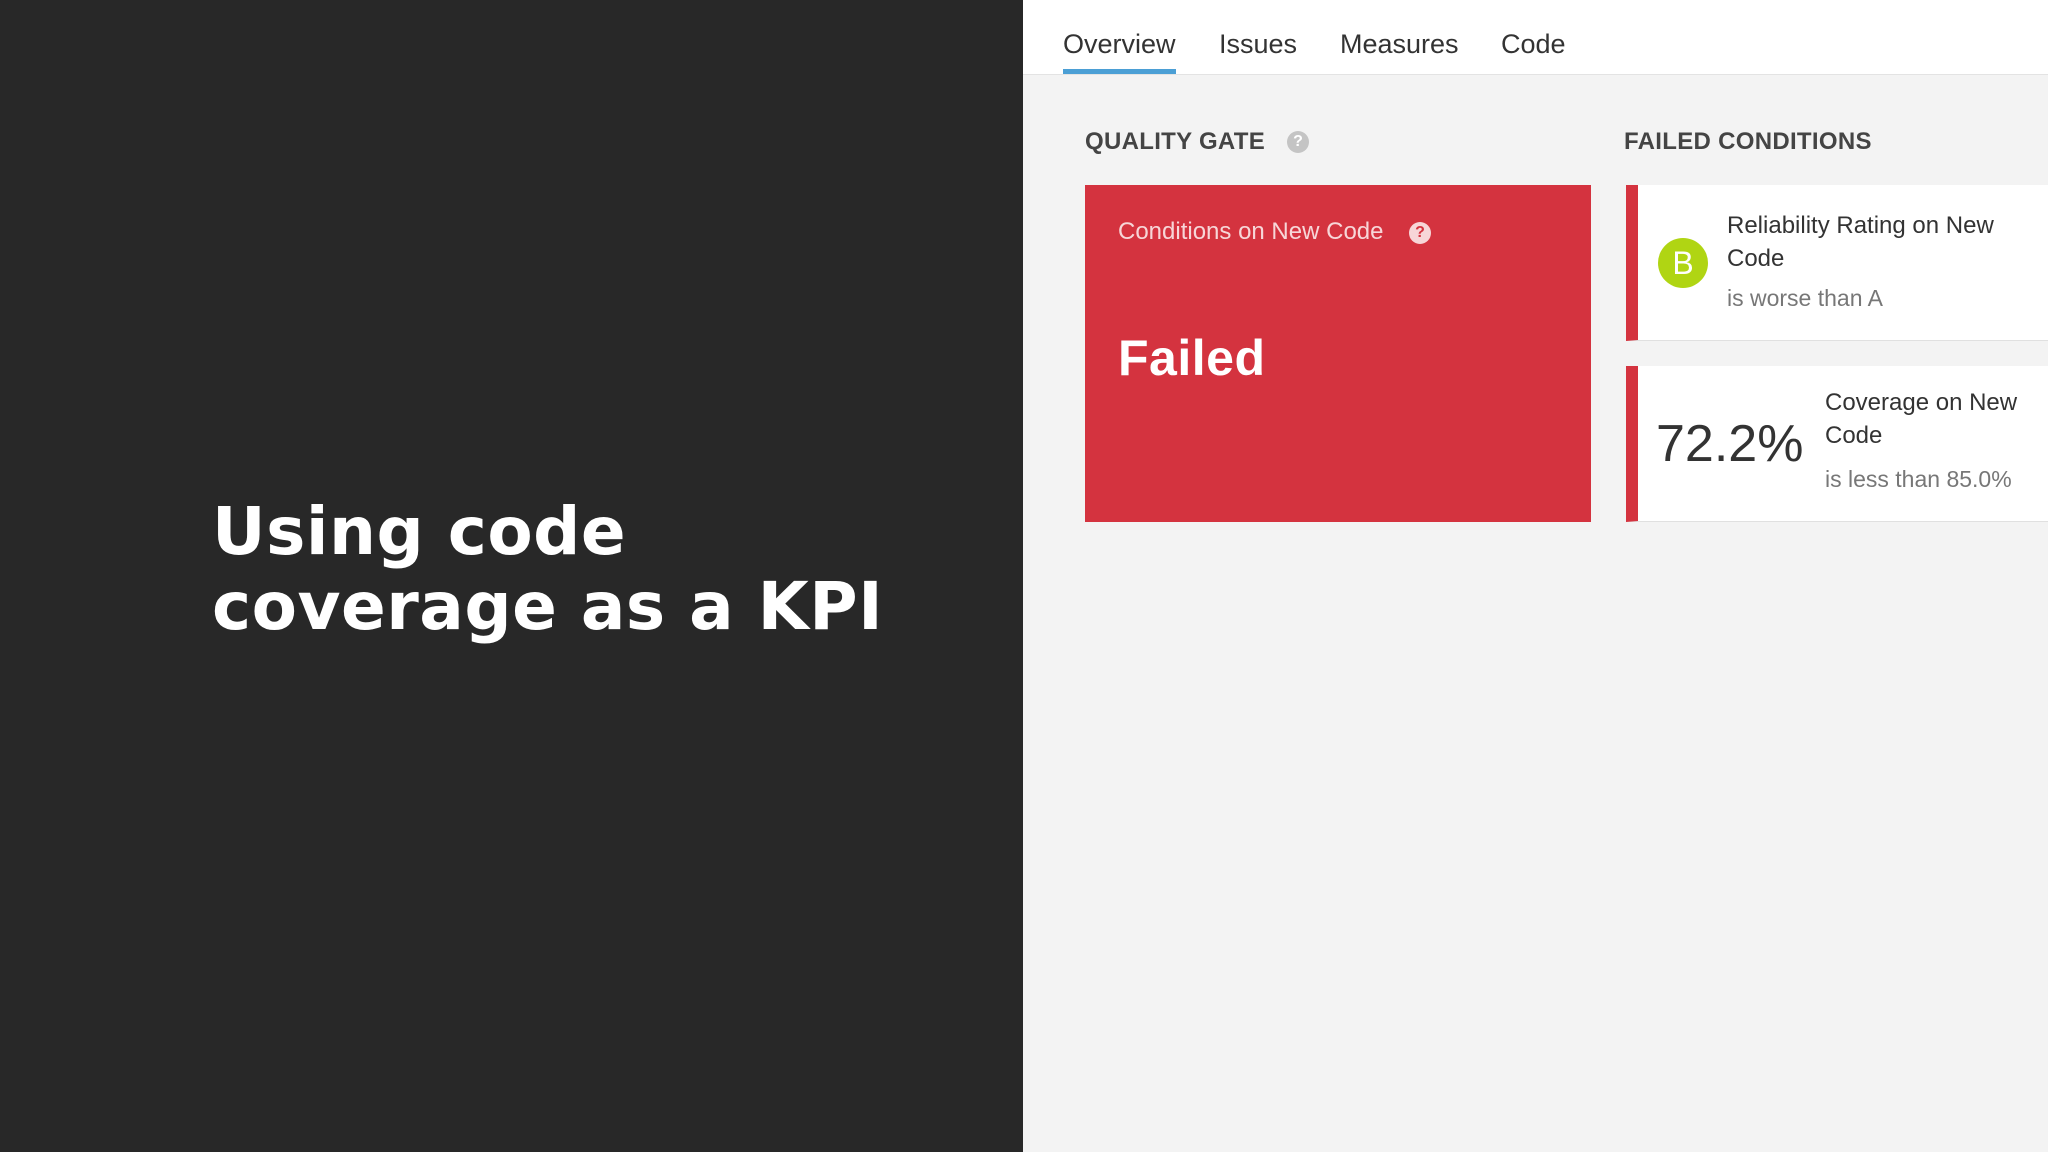  I want to click on failed-conditions-heading: FAILED CONDITIONS, so click(1748, 141).